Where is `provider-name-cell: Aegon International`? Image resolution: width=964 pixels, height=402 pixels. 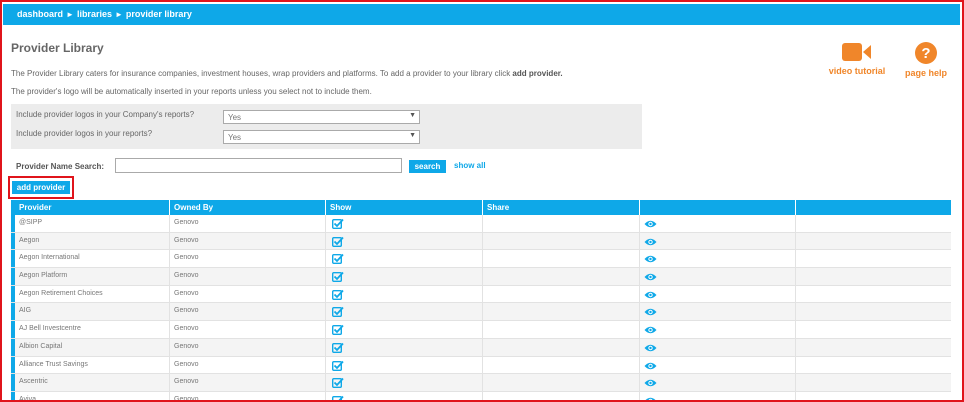
provider-name-cell: Aegon International is located at coordinates (92, 259).